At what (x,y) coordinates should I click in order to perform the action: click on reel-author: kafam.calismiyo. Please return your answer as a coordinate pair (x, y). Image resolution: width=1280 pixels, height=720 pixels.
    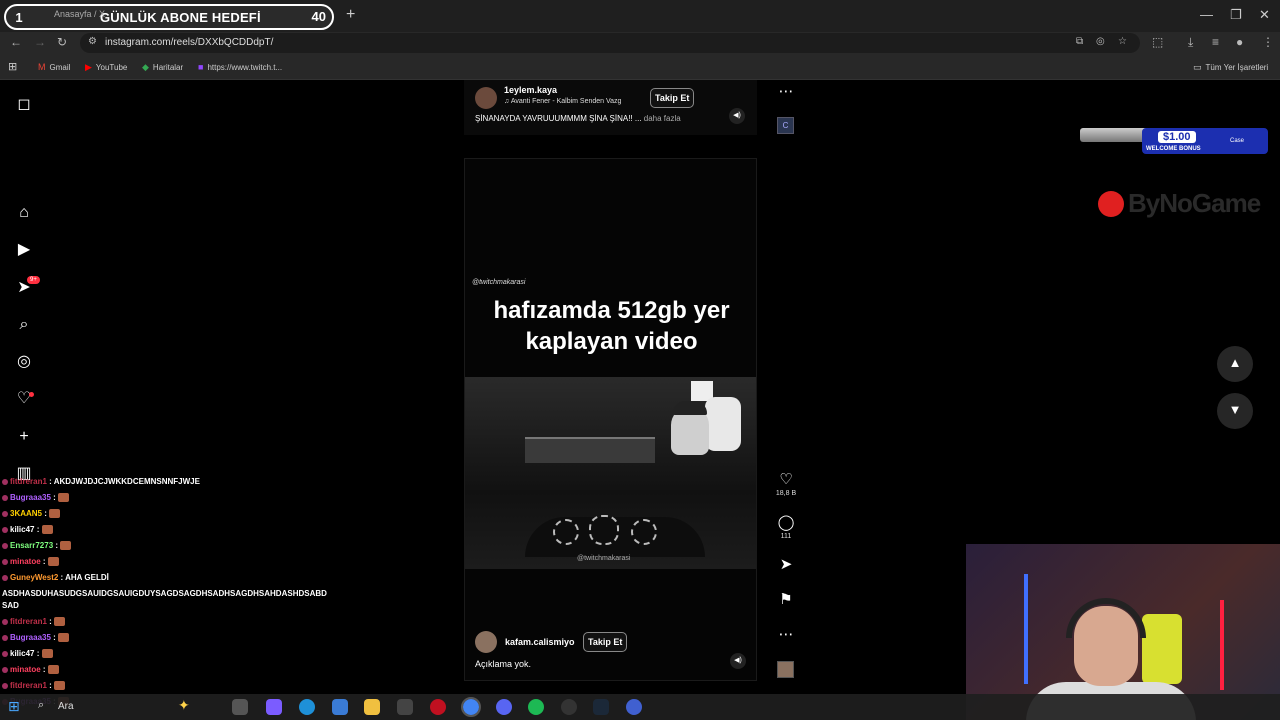
    Looking at the image, I should click on (540, 642).